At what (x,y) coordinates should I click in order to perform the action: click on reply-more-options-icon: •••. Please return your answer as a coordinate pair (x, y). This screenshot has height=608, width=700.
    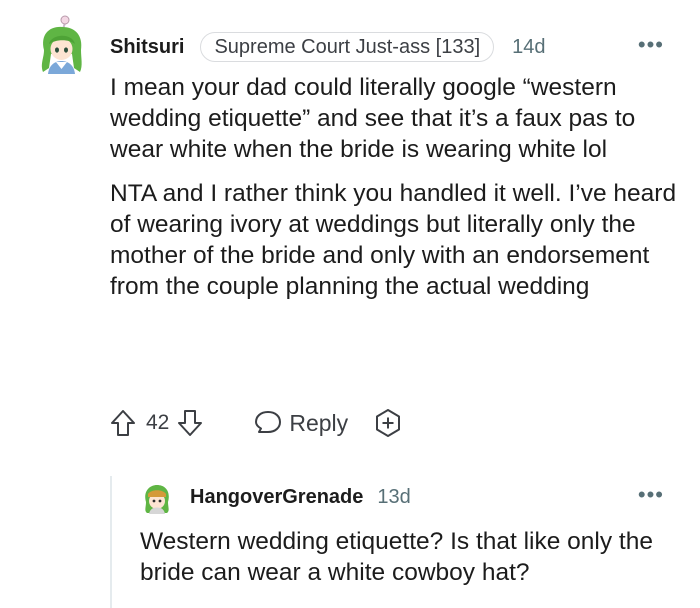
    Looking at the image, I should click on (651, 495).